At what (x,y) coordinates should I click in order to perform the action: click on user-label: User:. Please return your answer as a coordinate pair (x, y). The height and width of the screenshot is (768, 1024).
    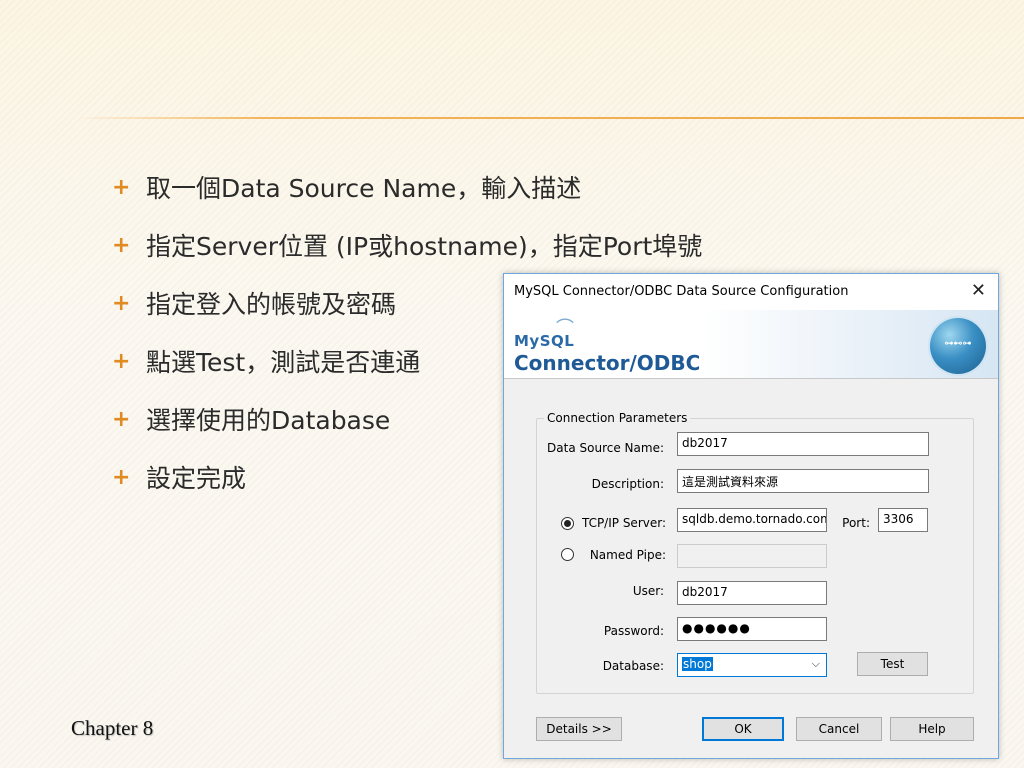
    Looking at the image, I should click on (648, 591).